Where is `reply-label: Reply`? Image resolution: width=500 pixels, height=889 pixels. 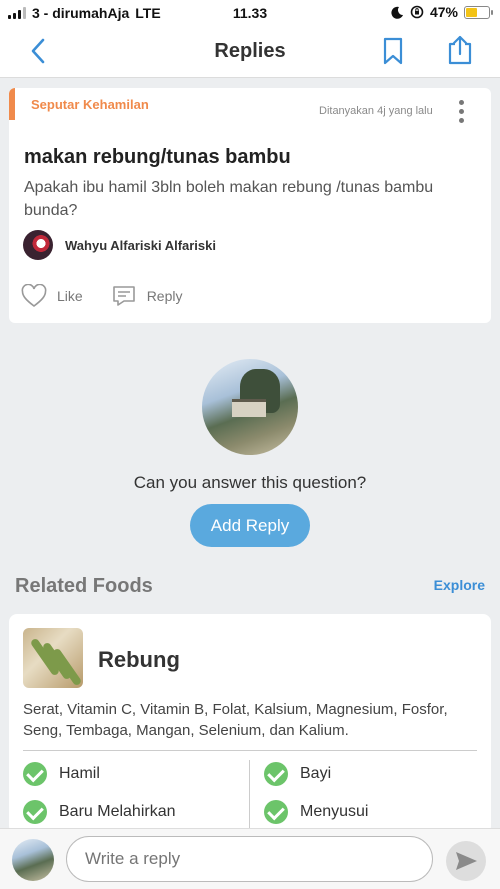 reply-label: Reply is located at coordinates (164, 296).